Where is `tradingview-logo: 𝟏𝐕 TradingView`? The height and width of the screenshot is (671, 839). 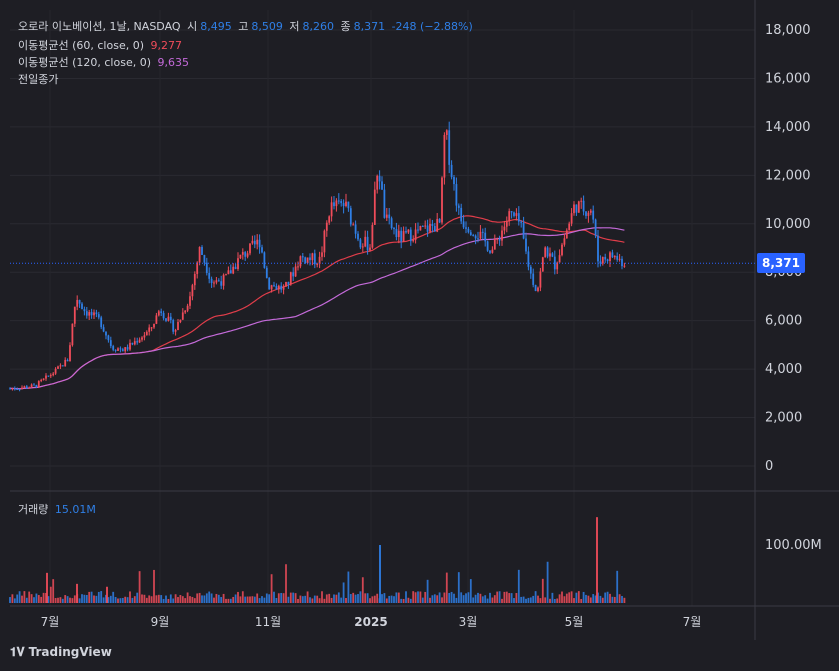 tradingview-logo: 𝟏𝐕 TradingView is located at coordinates (61, 652).